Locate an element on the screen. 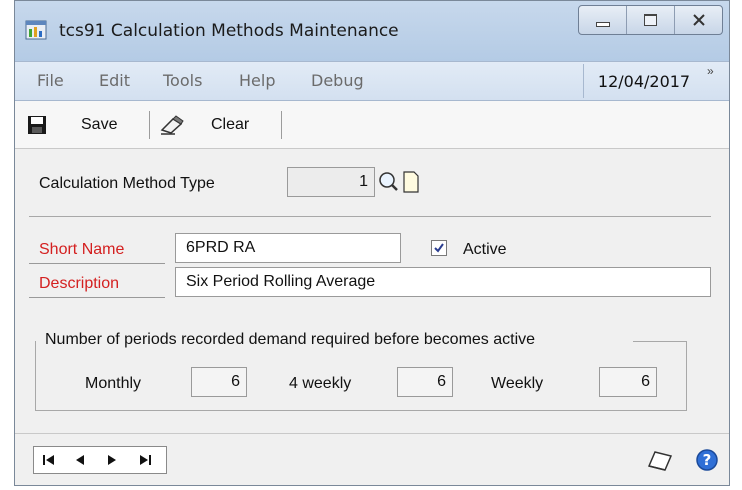 Image resolution: width=742 pixels, height=490 pixels. browse-bar: ? is located at coordinates (372, 459).